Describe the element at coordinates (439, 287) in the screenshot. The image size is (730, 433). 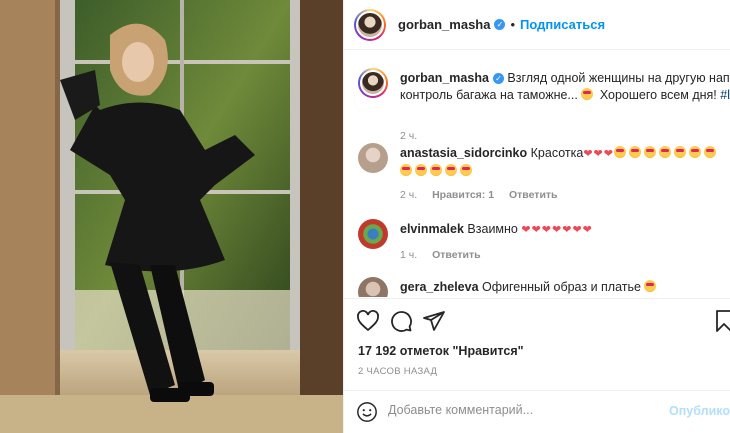
I see `comment-username: gera_zheleva` at that location.